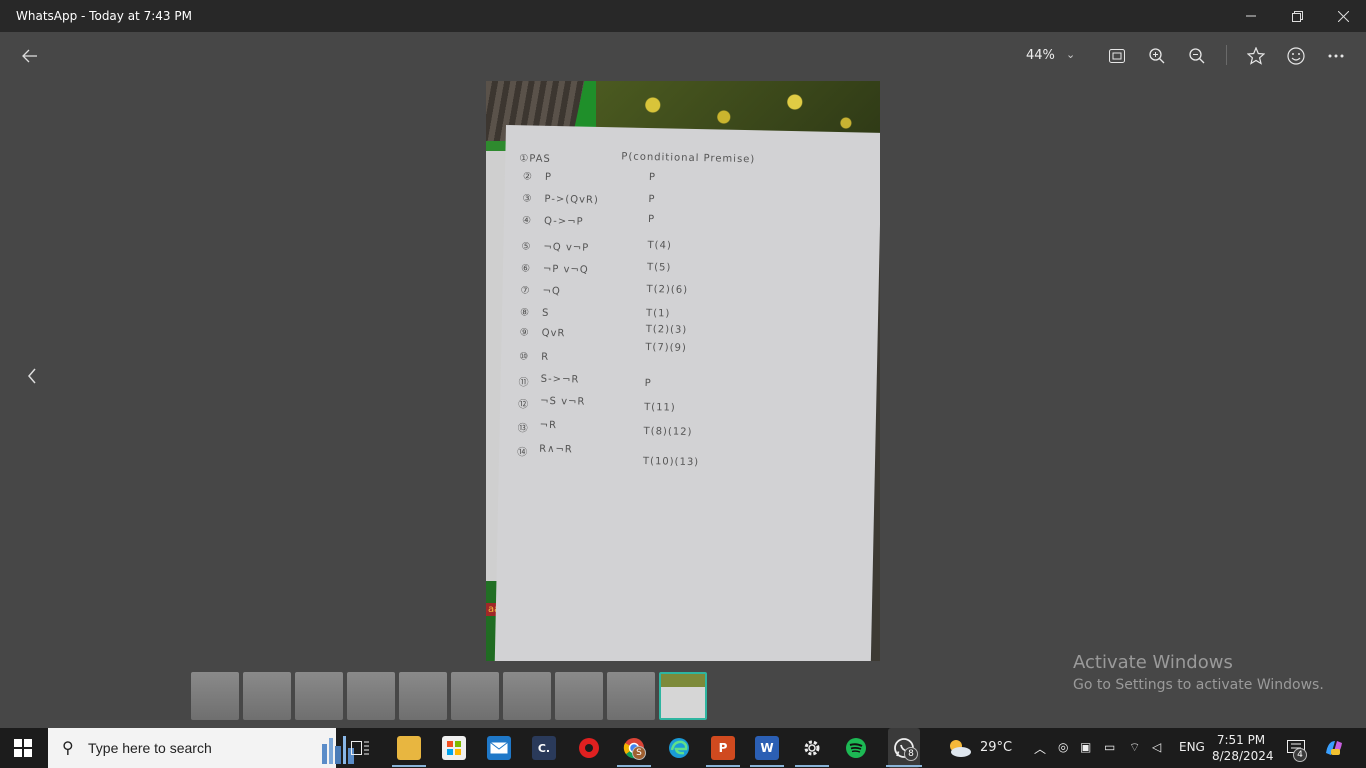 This screenshot has height=768, width=1366. Describe the element at coordinates (723, 766) in the screenshot. I see `powerpoint-running-indicator` at that location.